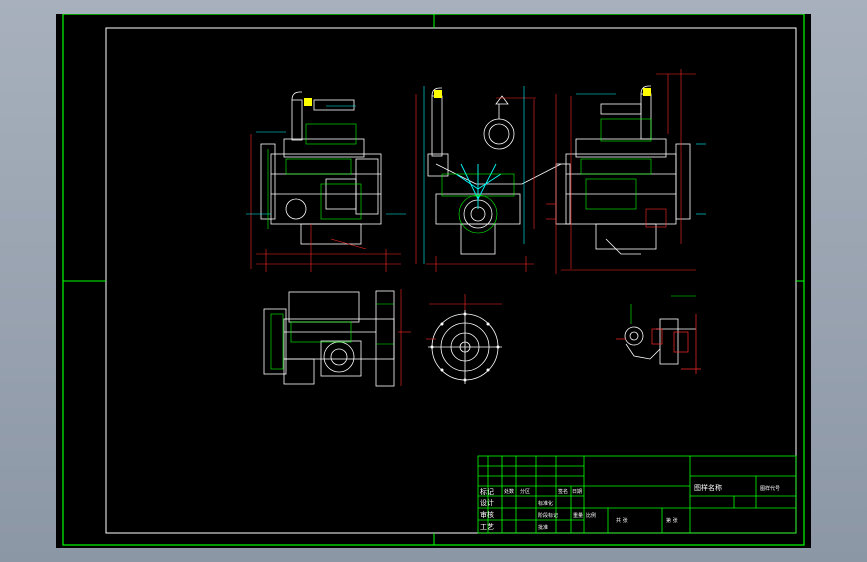 The image size is (867, 562). What do you see at coordinates (591, 515) in the screenshot?
I see `label-scale: 比例` at bounding box center [591, 515].